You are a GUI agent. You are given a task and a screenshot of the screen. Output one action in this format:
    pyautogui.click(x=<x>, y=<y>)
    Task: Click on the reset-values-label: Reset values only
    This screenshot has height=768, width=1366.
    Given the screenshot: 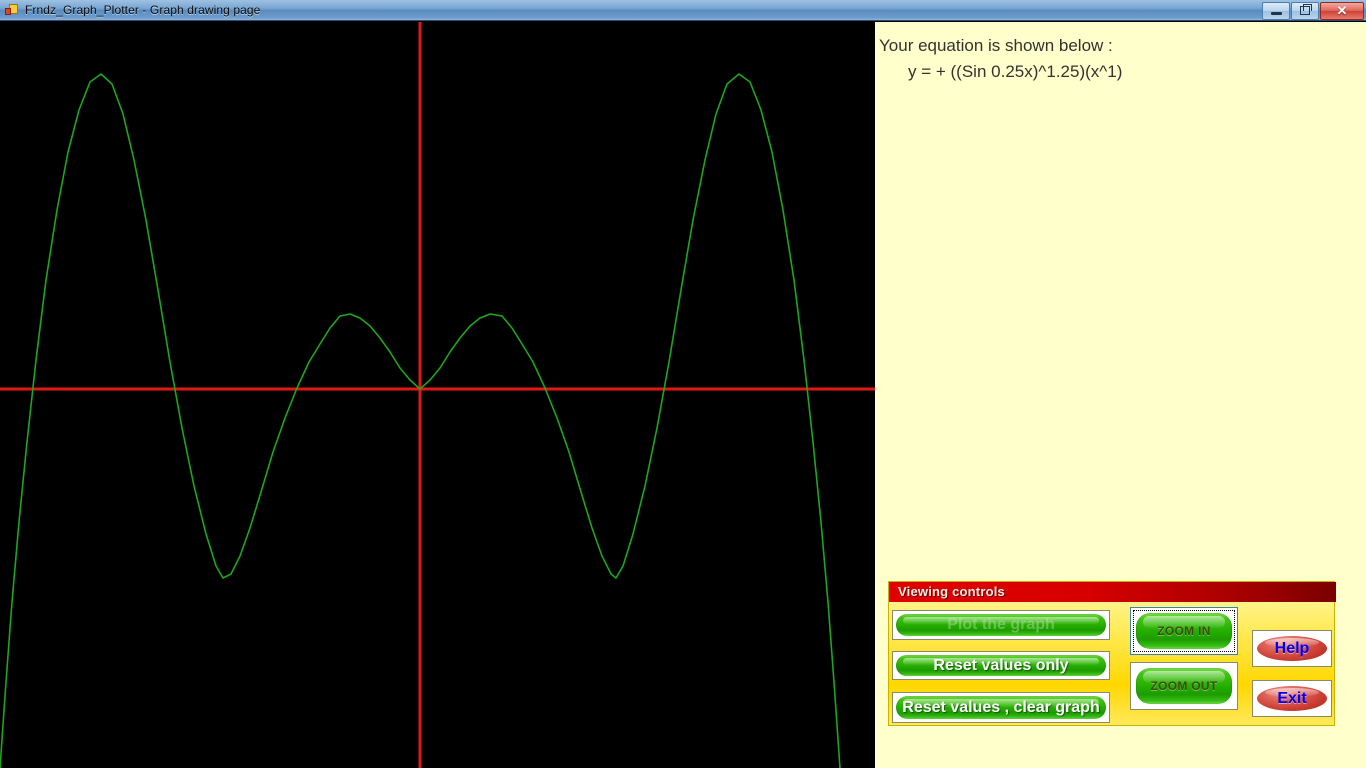 What is the action you would take?
    pyautogui.click(x=1001, y=665)
    